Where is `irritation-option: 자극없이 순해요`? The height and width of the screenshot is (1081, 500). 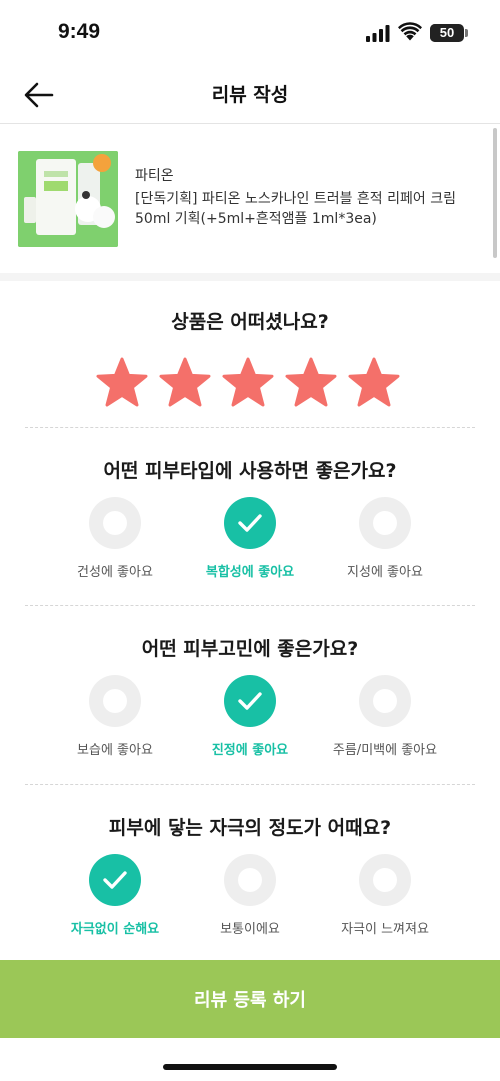 irritation-option: 자극없이 순해요 is located at coordinates (115, 895).